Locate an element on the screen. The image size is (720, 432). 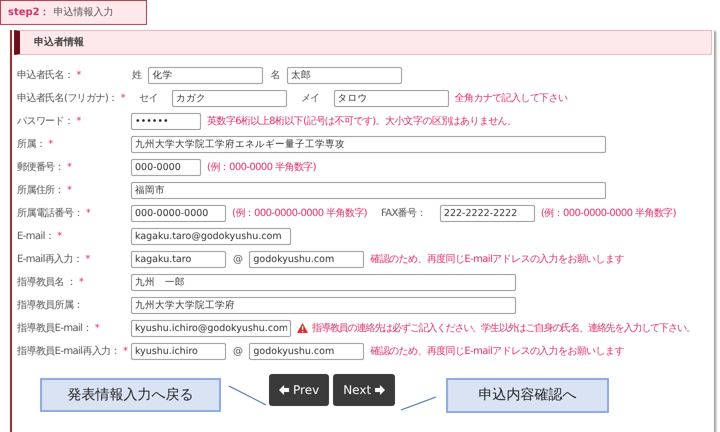
nav-button: Prev is located at coordinates (299, 390).